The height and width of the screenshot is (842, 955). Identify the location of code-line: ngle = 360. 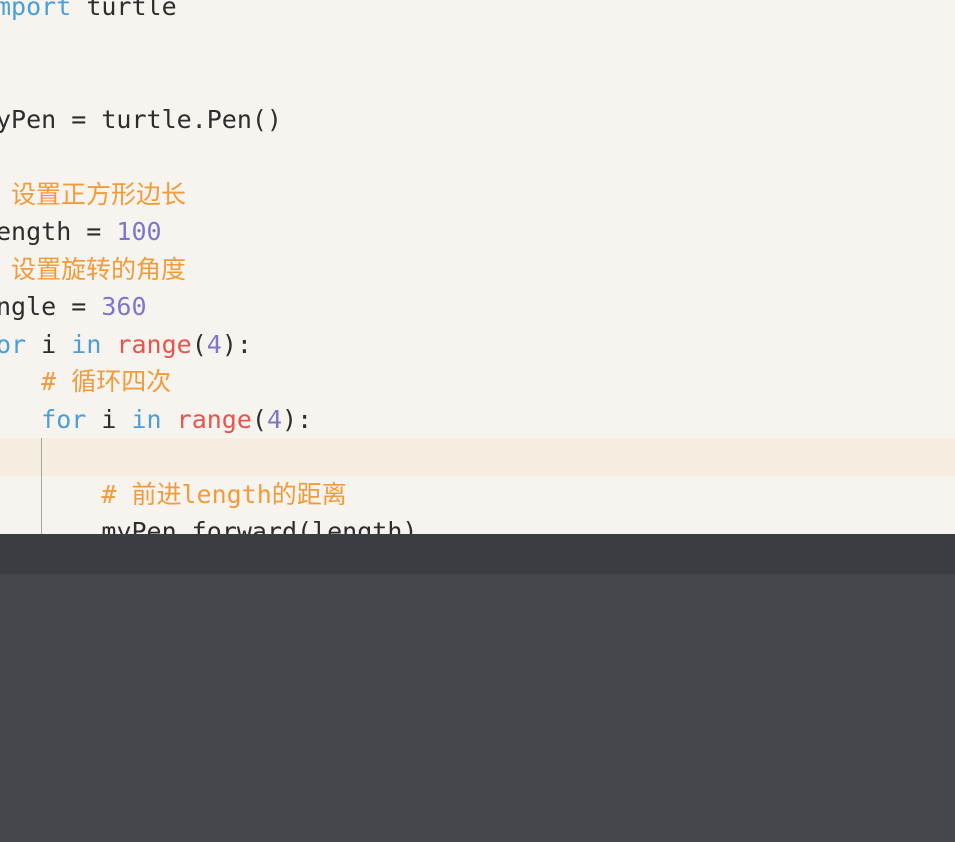
(477, 307).